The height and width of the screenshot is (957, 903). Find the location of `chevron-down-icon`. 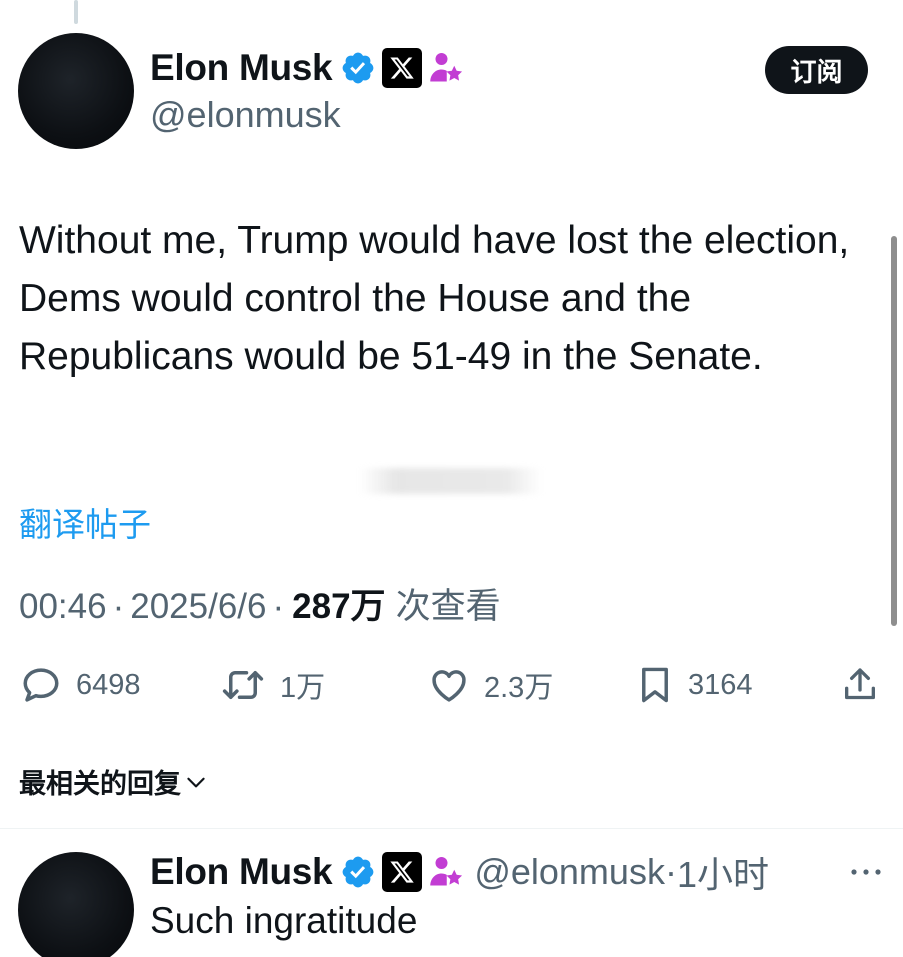

chevron-down-icon is located at coordinates (196, 782).